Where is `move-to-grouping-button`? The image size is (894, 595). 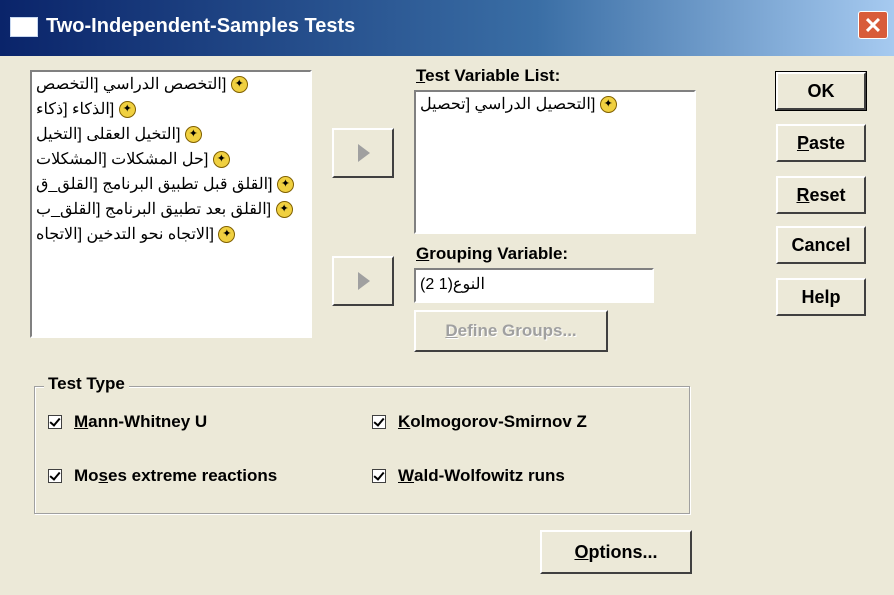 move-to-grouping-button is located at coordinates (363, 281).